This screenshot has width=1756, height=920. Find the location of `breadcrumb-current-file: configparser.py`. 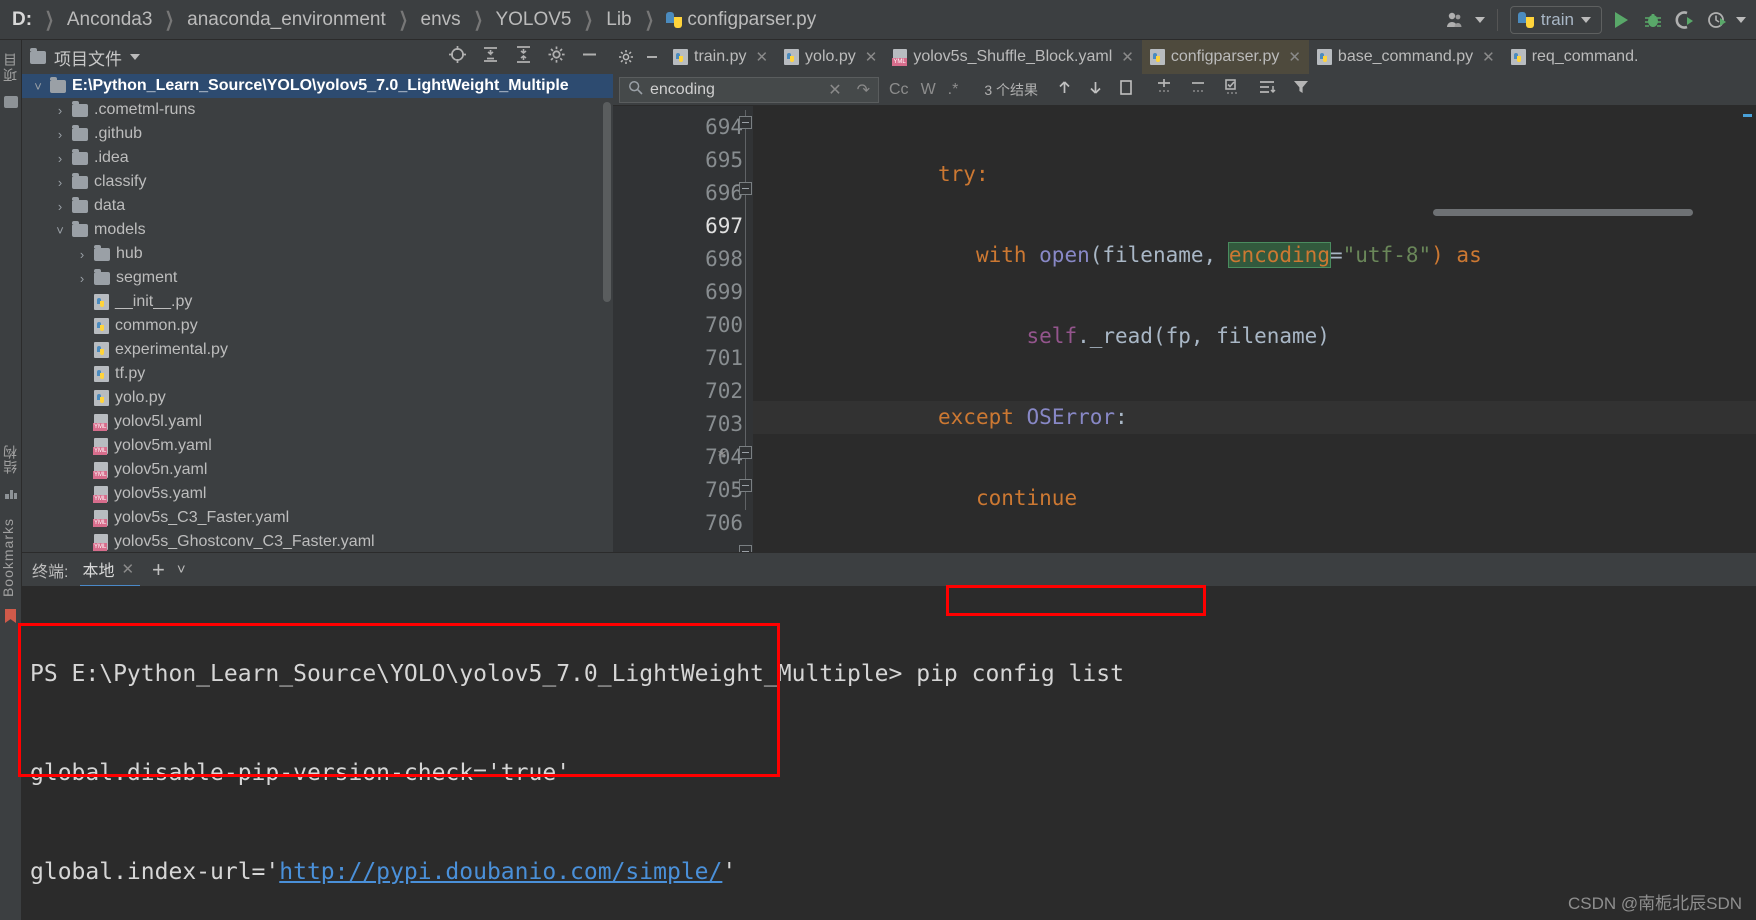

breadcrumb-current-file: configparser.py is located at coordinates (741, 20).